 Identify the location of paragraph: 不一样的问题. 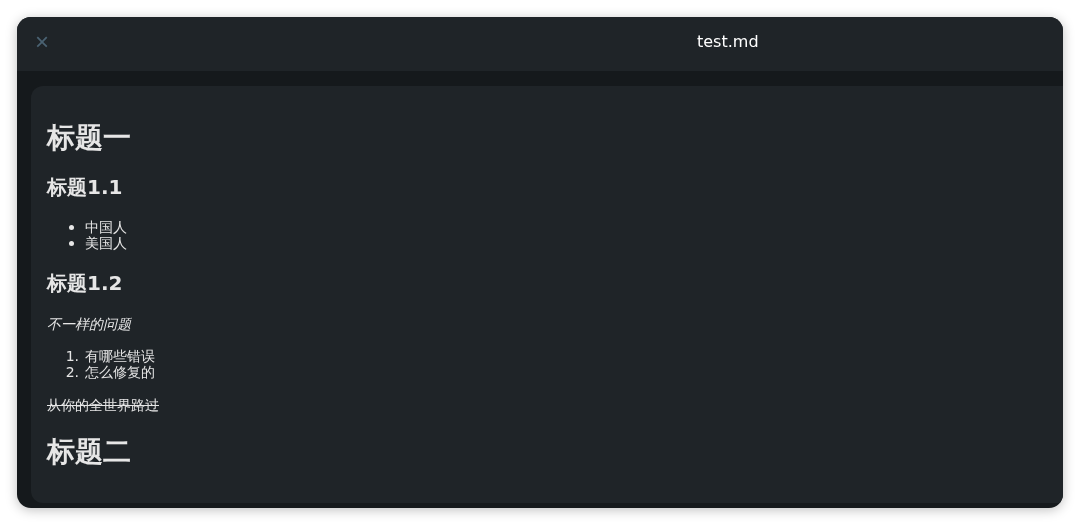
(89, 324).